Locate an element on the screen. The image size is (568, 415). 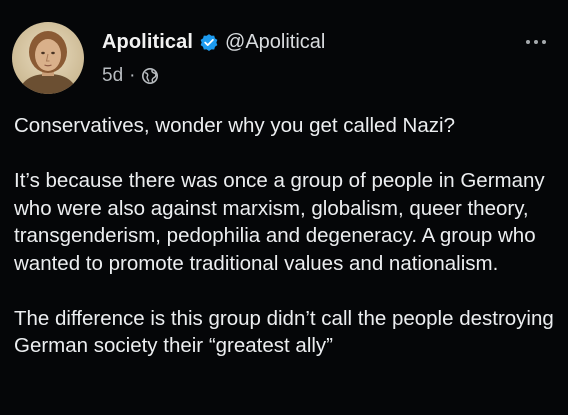
profile-portrait is located at coordinates (48, 58).